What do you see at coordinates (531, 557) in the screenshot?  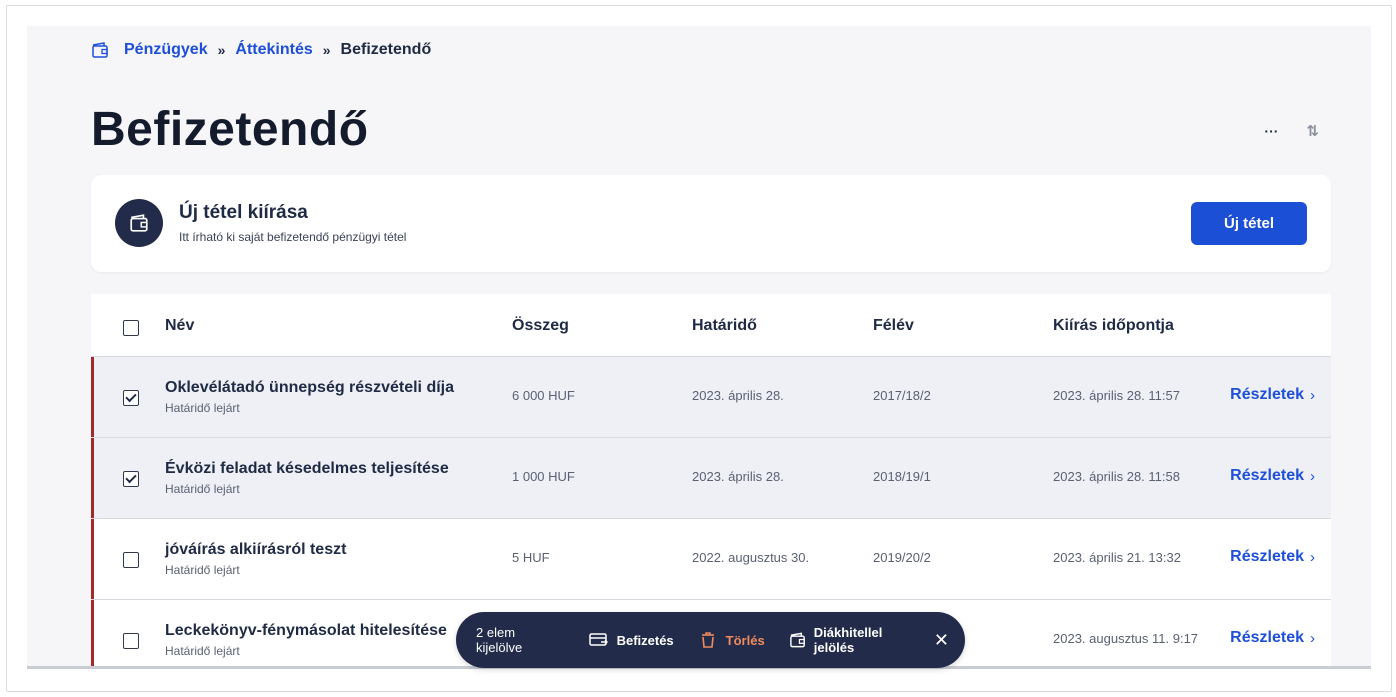 I see `row-amount: 5 HUF` at bounding box center [531, 557].